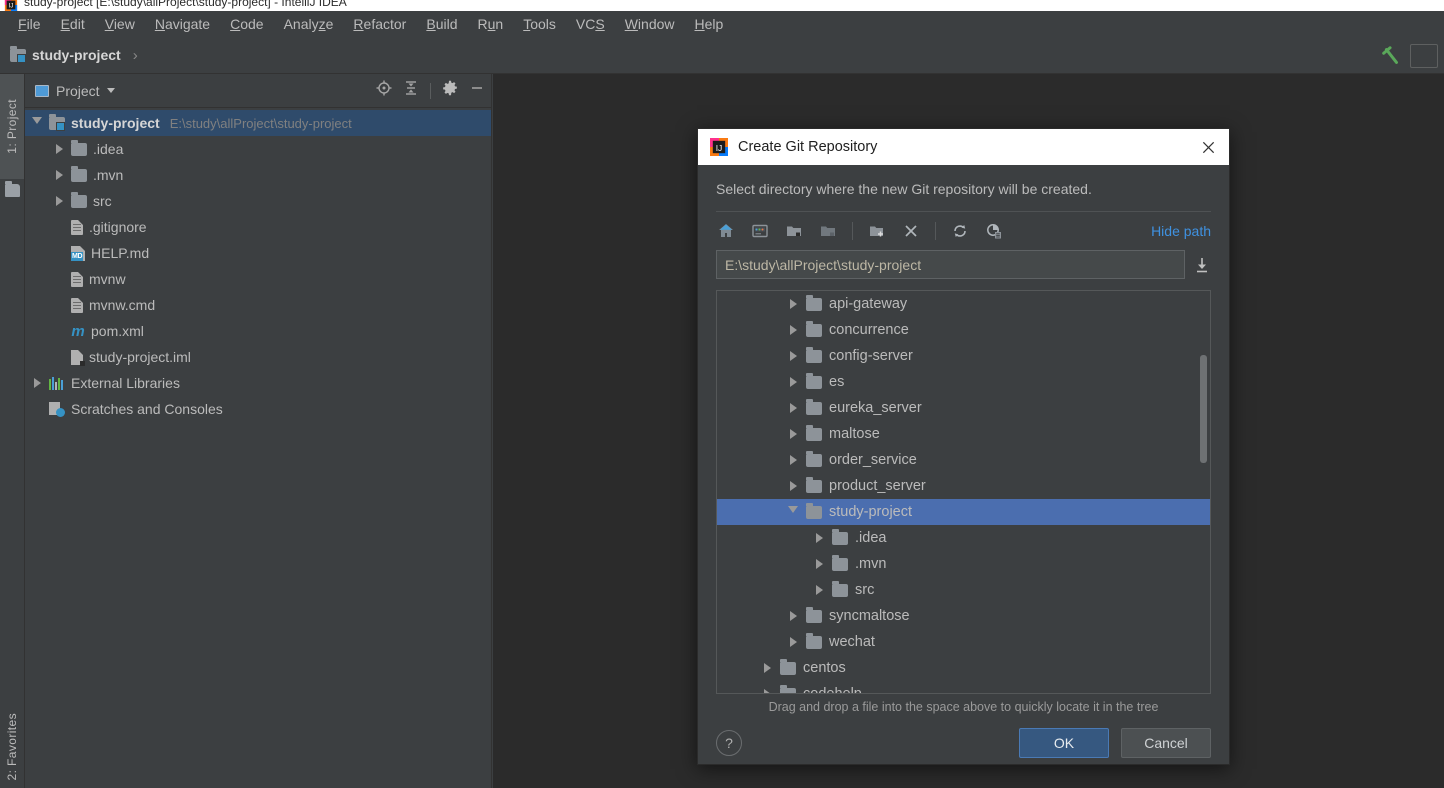 The image size is (1444, 788). What do you see at coordinates (246, 24) in the screenshot?
I see `menu-item-code: Code` at bounding box center [246, 24].